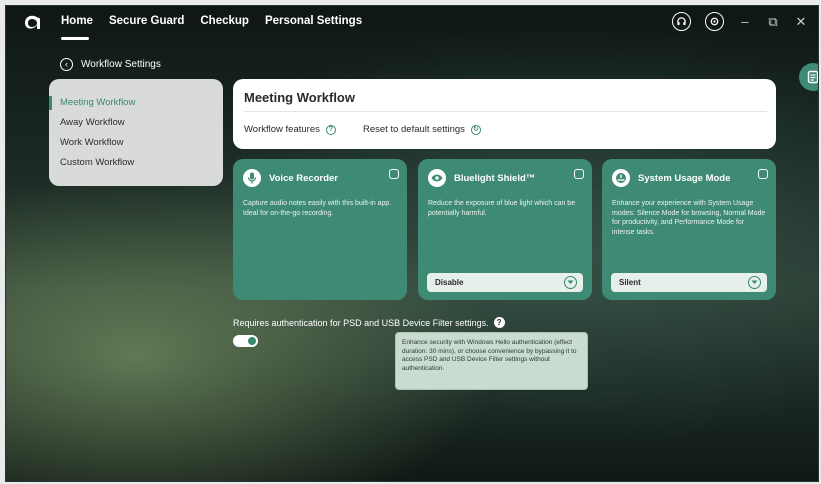 This screenshot has width=821, height=484. What do you see at coordinates (77, 27) in the screenshot?
I see `tab-home: Home` at bounding box center [77, 27].